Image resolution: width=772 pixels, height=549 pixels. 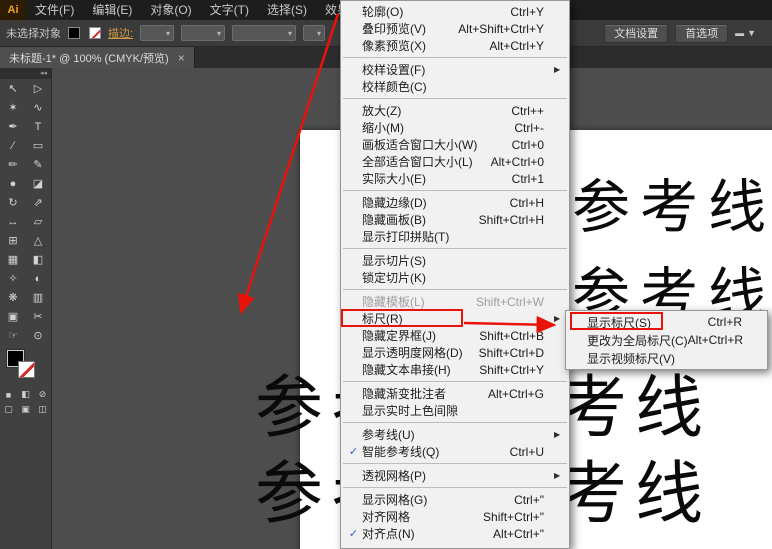 What do you see at coordinates (455, 301) in the screenshot?
I see `menu-item-hide-template: 隐藏模板(L) Shift+Ctrl+W` at bounding box center [455, 301].